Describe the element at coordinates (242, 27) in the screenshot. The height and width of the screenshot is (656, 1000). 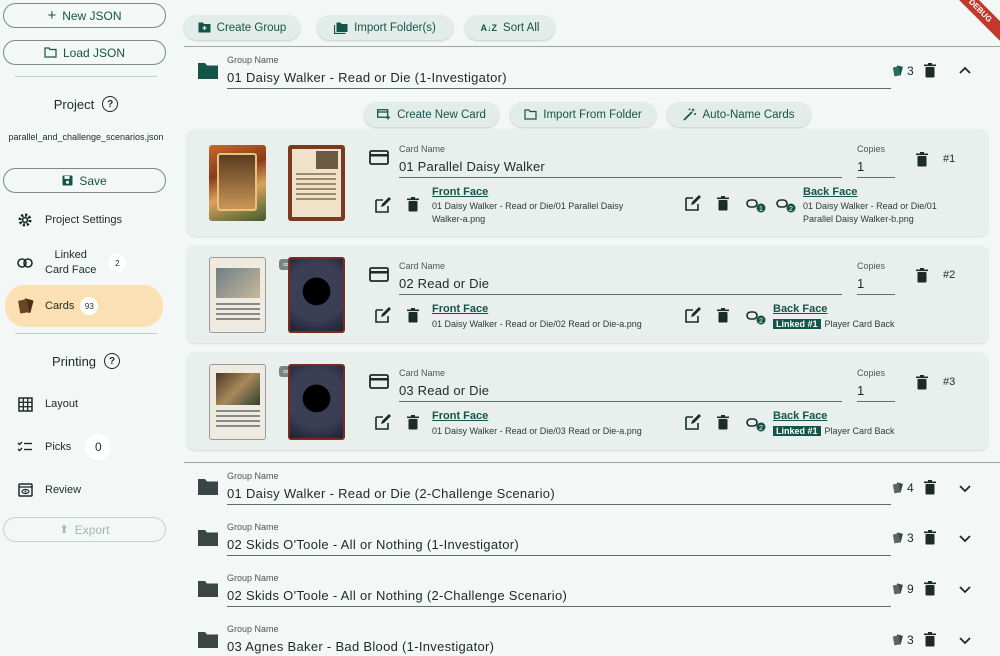
I see `create-group-button: Create Group` at that location.